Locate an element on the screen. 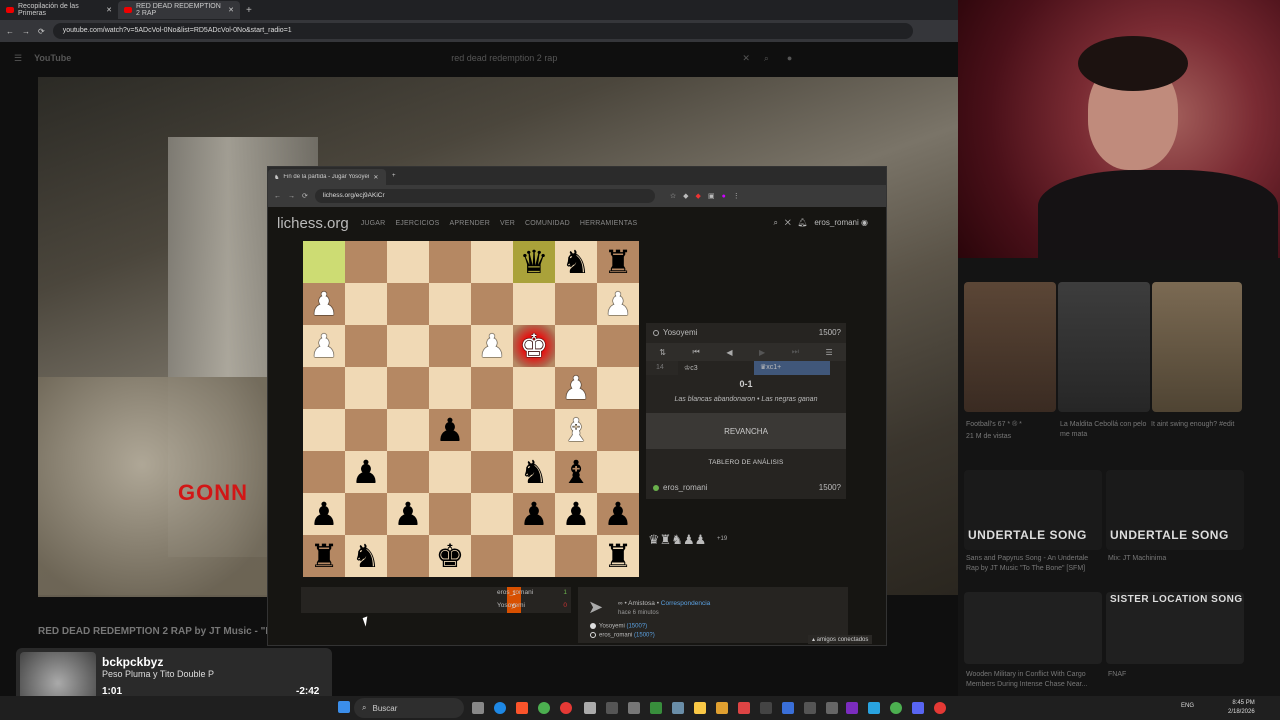 This screenshot has height=720, width=1280. square-a4 is located at coordinates (324, 430).